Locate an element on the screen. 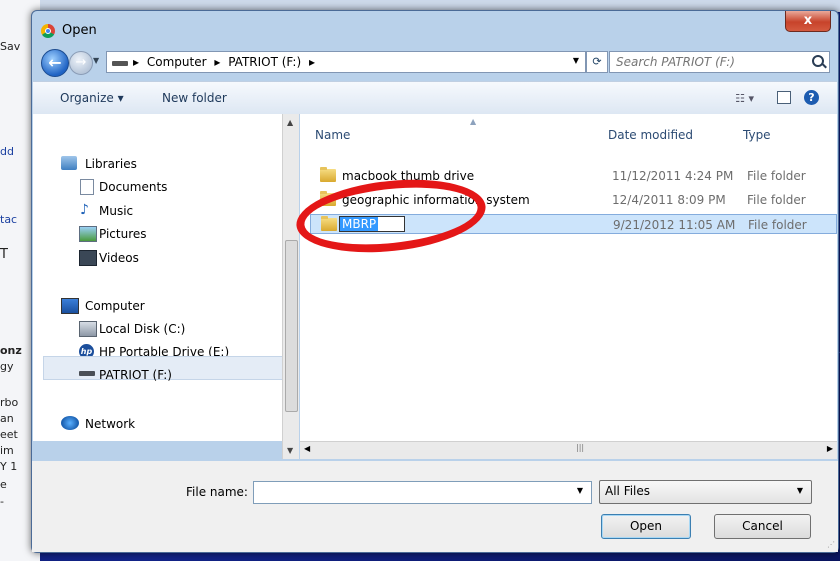 This screenshot has height=561, width=840. title-bar: Open x is located at coordinates (435, 26).